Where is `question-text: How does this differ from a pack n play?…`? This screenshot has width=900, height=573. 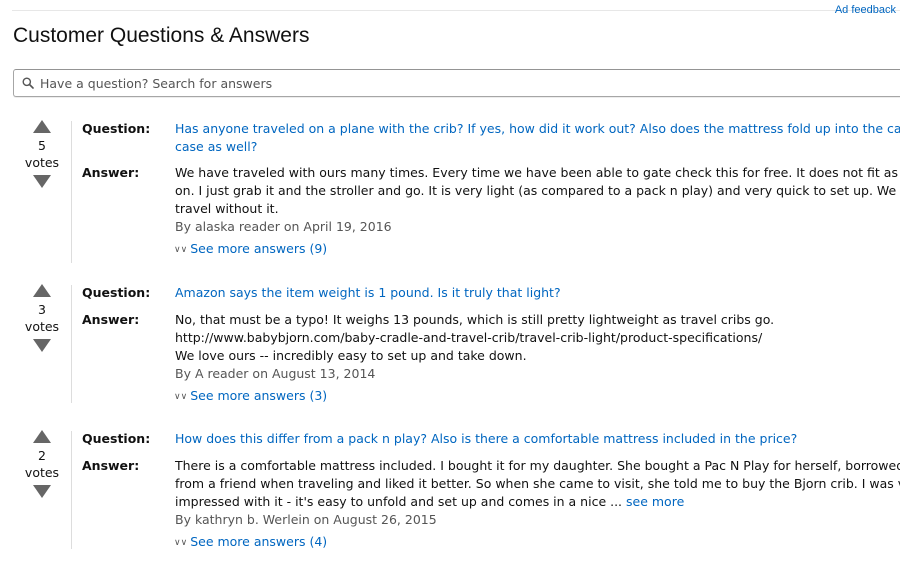
question-text: How does this differ from a pack n play?… is located at coordinates (537, 439).